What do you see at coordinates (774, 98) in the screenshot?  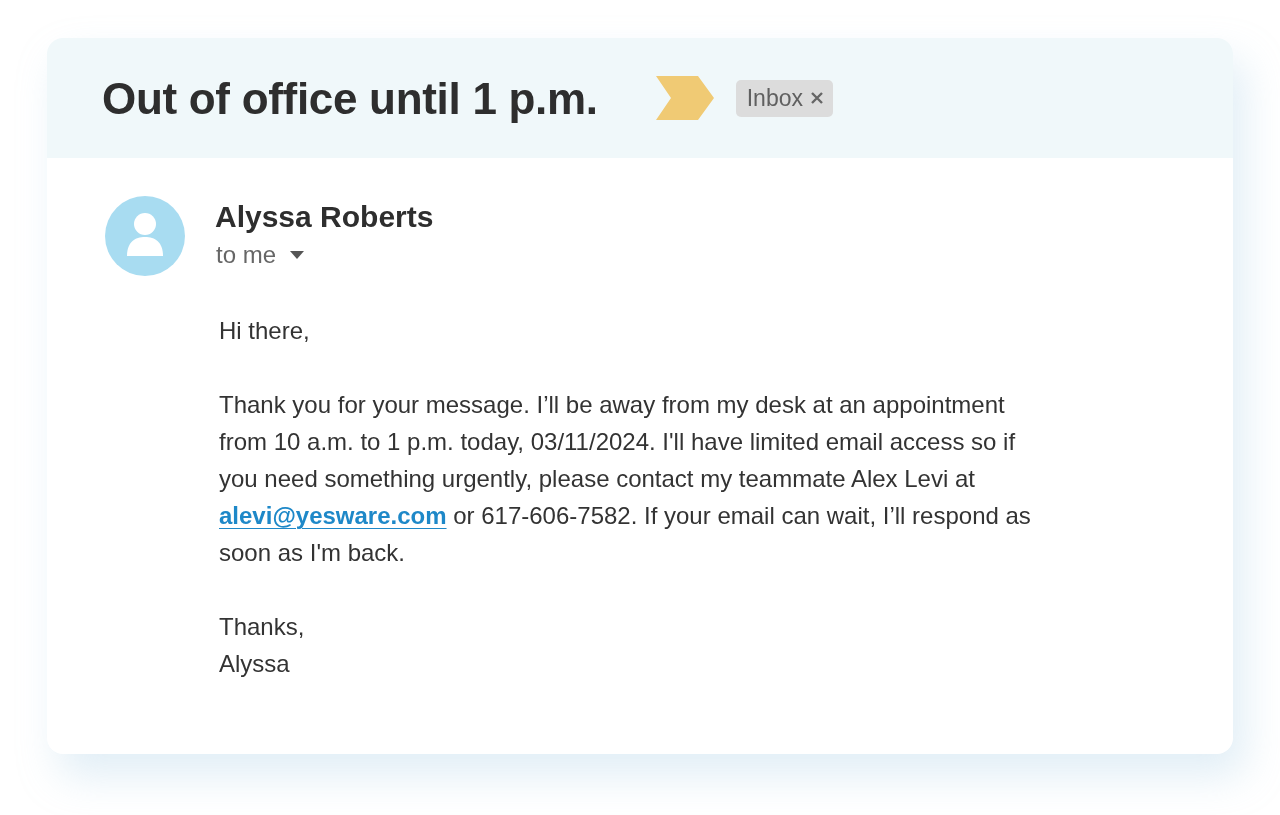 I see `label-text: Inbox` at bounding box center [774, 98].